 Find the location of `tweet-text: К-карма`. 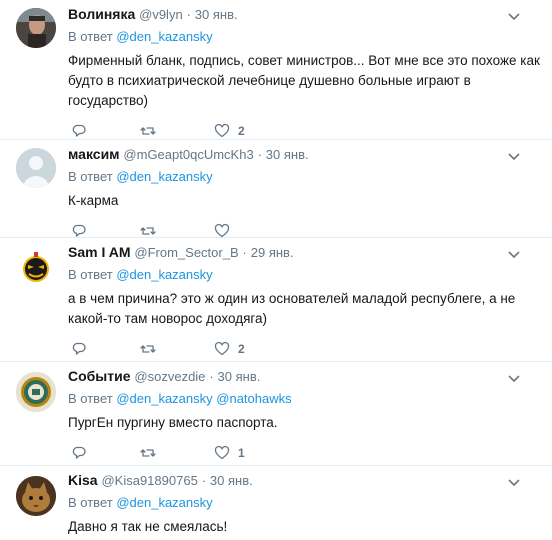

tweet-text: К-карма is located at coordinates (93, 200).